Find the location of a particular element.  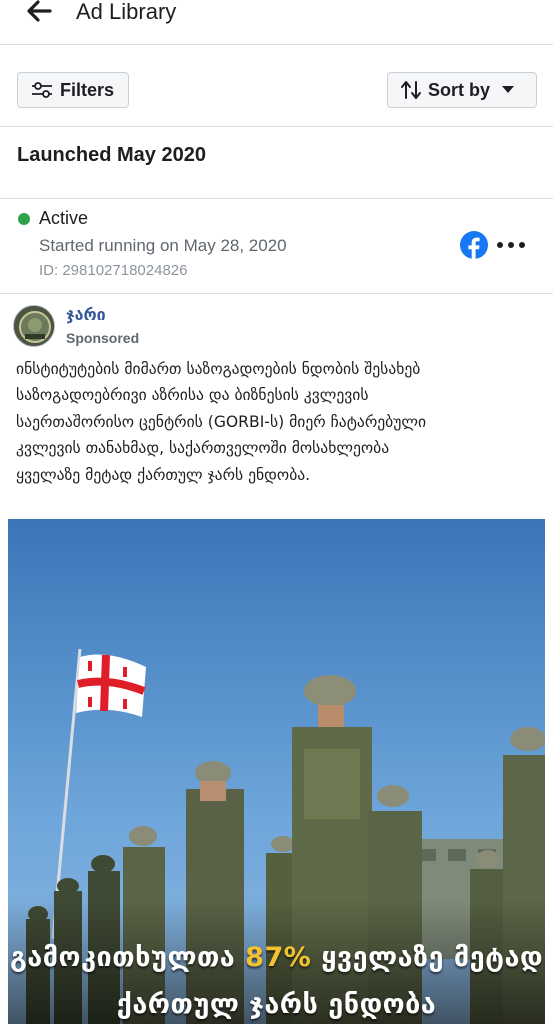

sort-by-button: Sort by is located at coordinates (462, 90).